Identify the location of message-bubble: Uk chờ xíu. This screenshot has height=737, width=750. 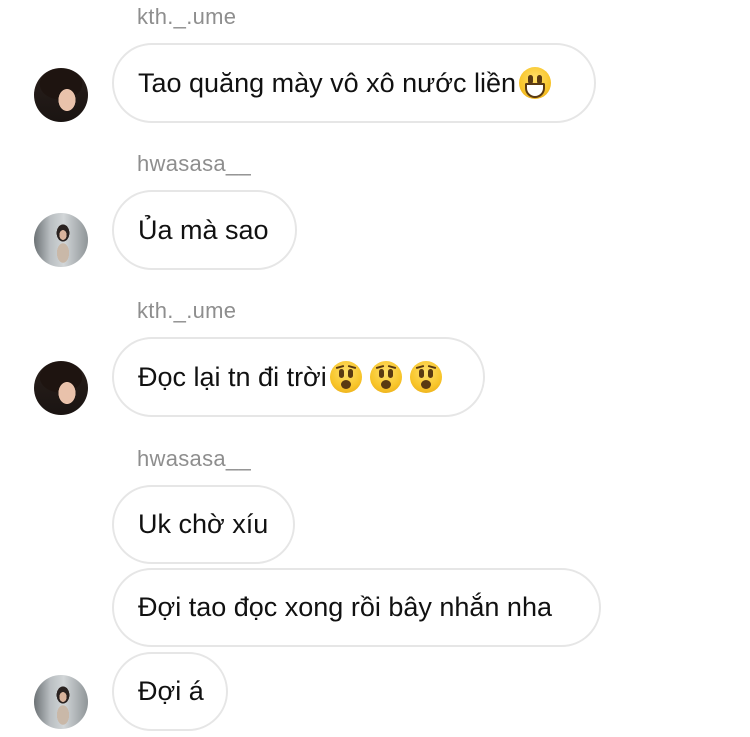
(203, 524).